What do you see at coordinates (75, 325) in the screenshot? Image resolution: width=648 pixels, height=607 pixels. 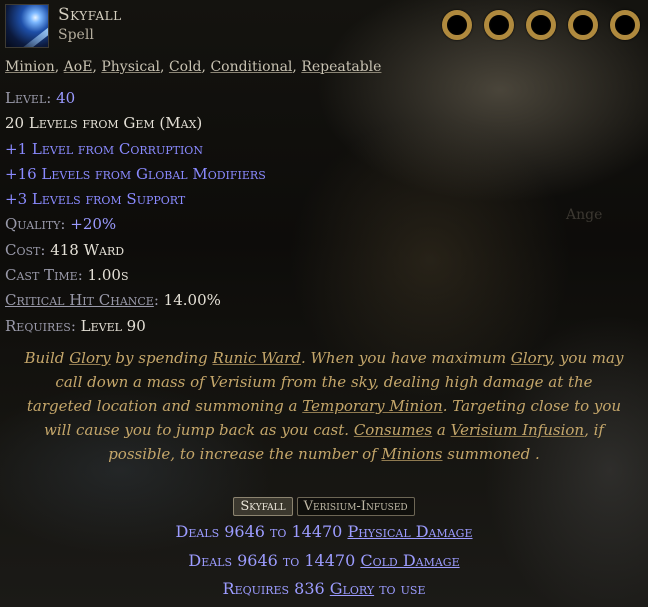 I see `stat-requires: Requires: Level 90` at bounding box center [75, 325].